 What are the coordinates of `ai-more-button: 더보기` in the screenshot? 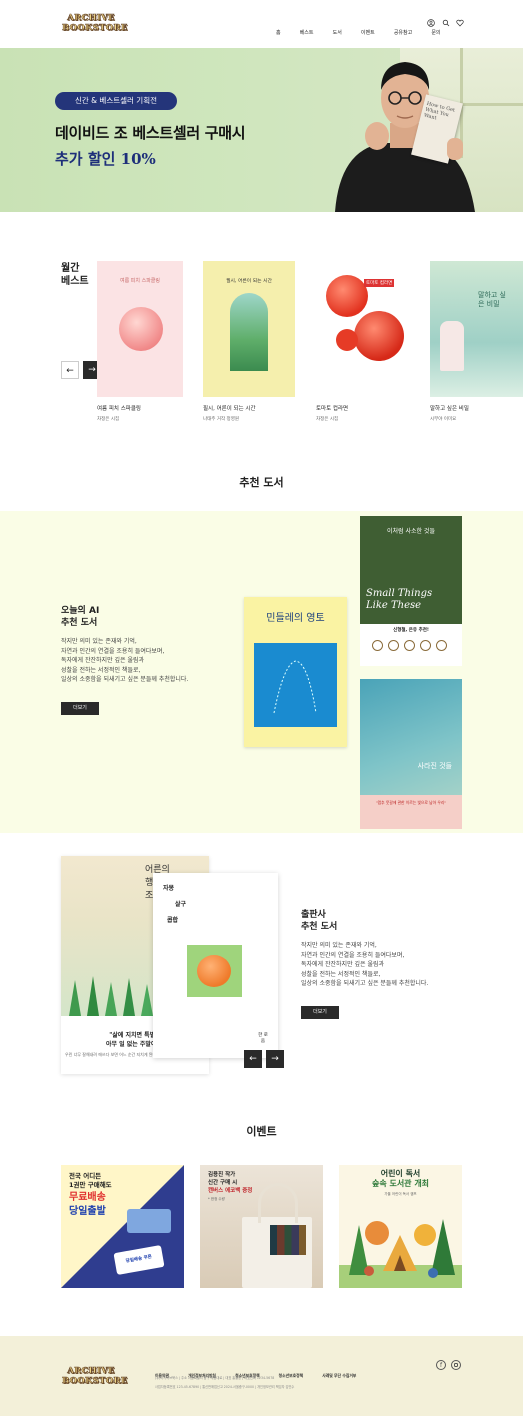 It's located at (80, 708).